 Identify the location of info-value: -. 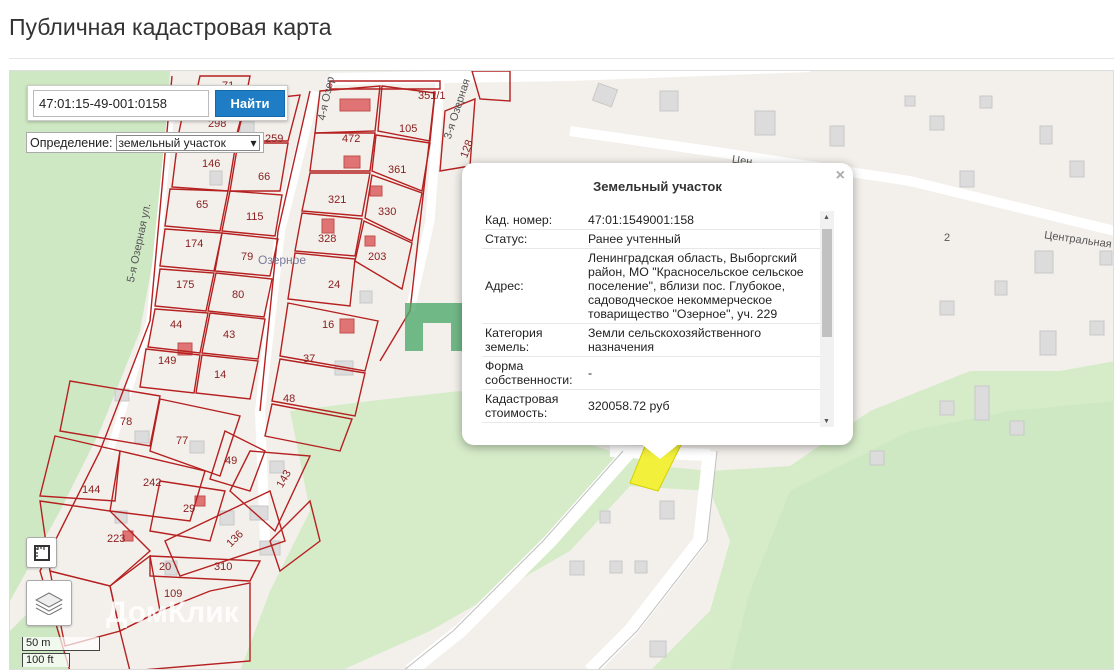
(590, 373).